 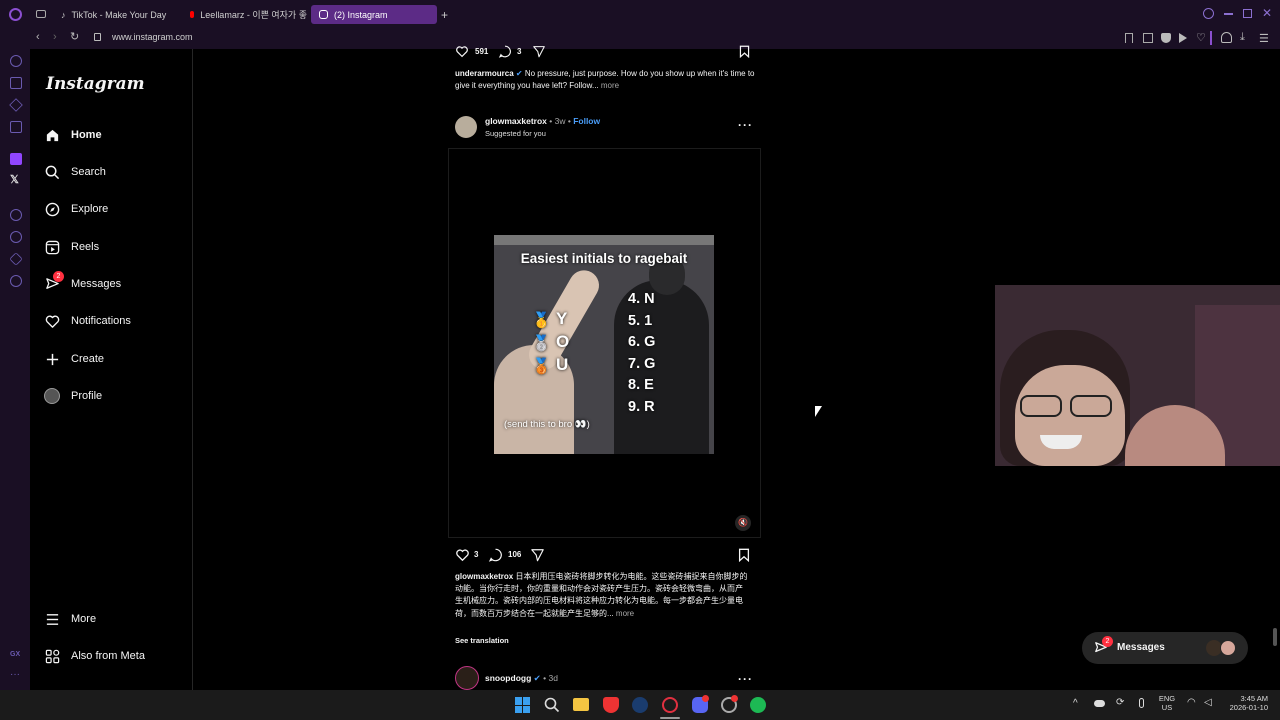 I want to click on twitch-icon, so click(x=16, y=159).